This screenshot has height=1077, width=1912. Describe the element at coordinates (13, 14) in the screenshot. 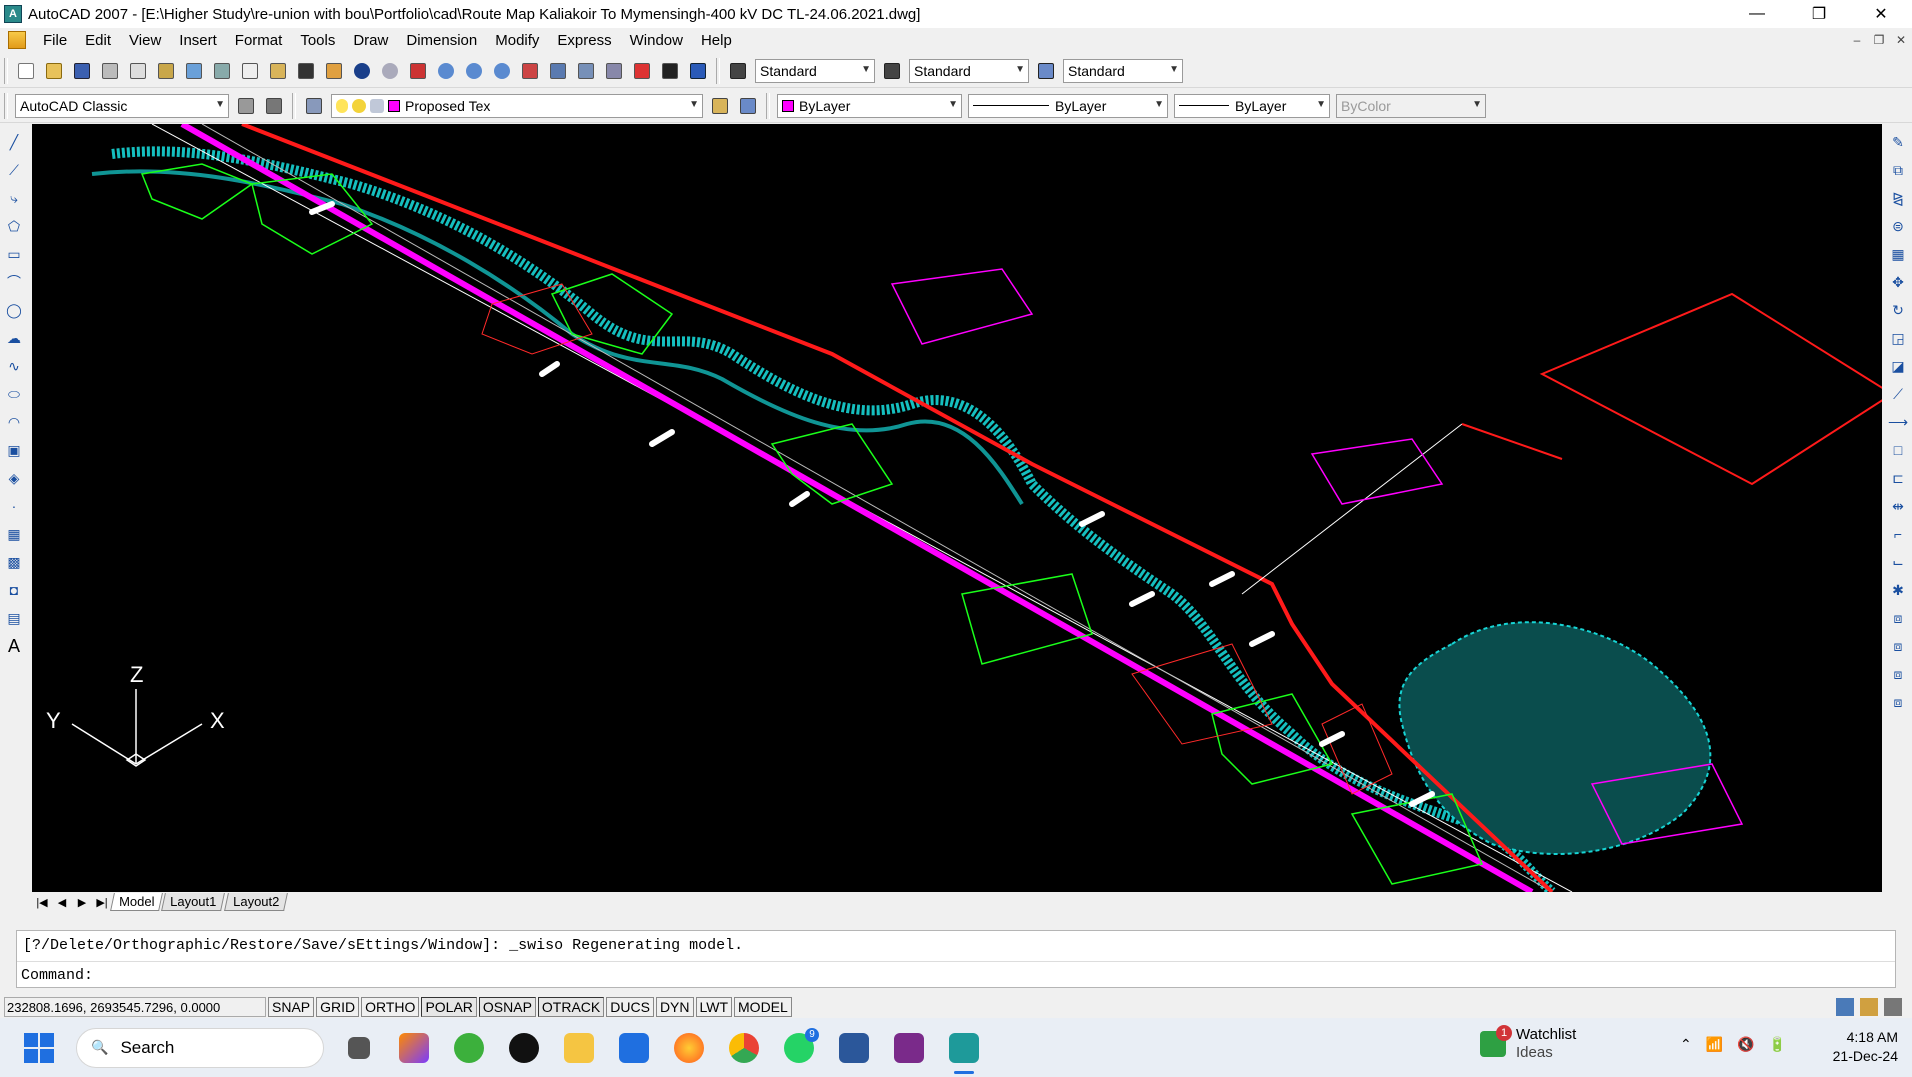

I see `autocad-app-icon: A` at that location.